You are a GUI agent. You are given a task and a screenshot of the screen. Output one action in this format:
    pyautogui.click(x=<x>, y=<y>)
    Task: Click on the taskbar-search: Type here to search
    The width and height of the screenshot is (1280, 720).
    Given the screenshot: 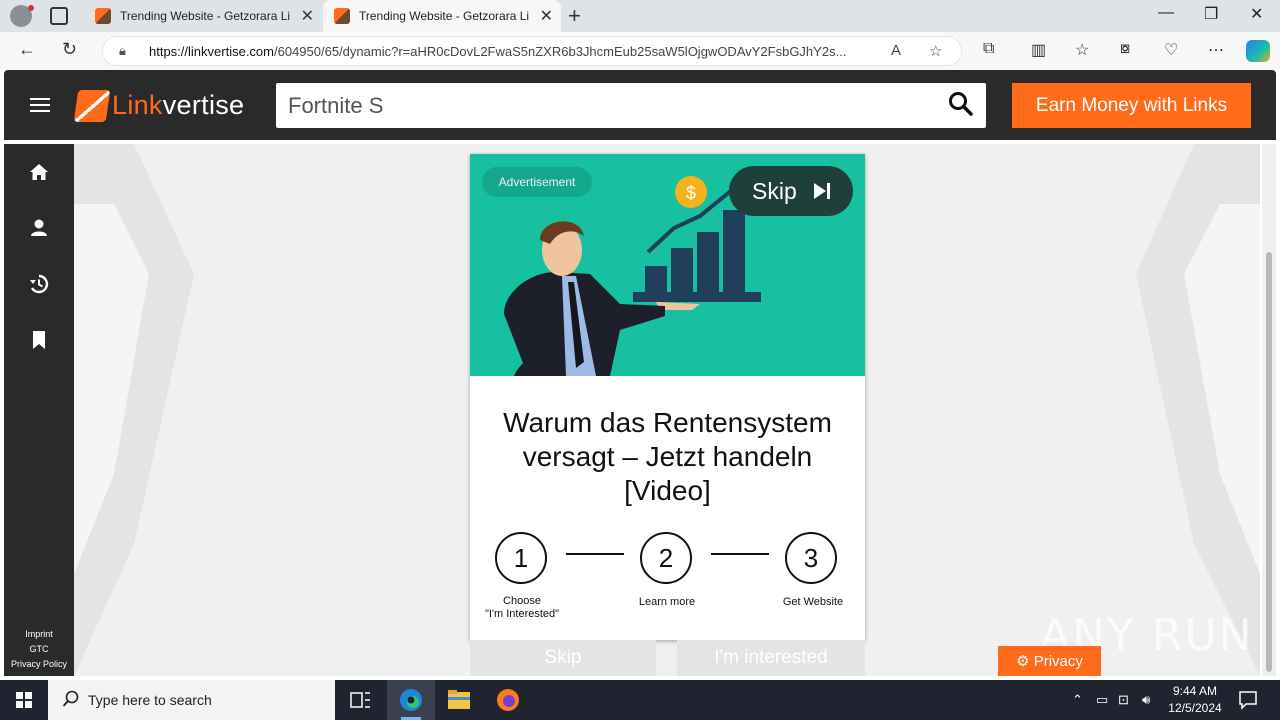 What is the action you would take?
    pyautogui.click(x=191, y=700)
    